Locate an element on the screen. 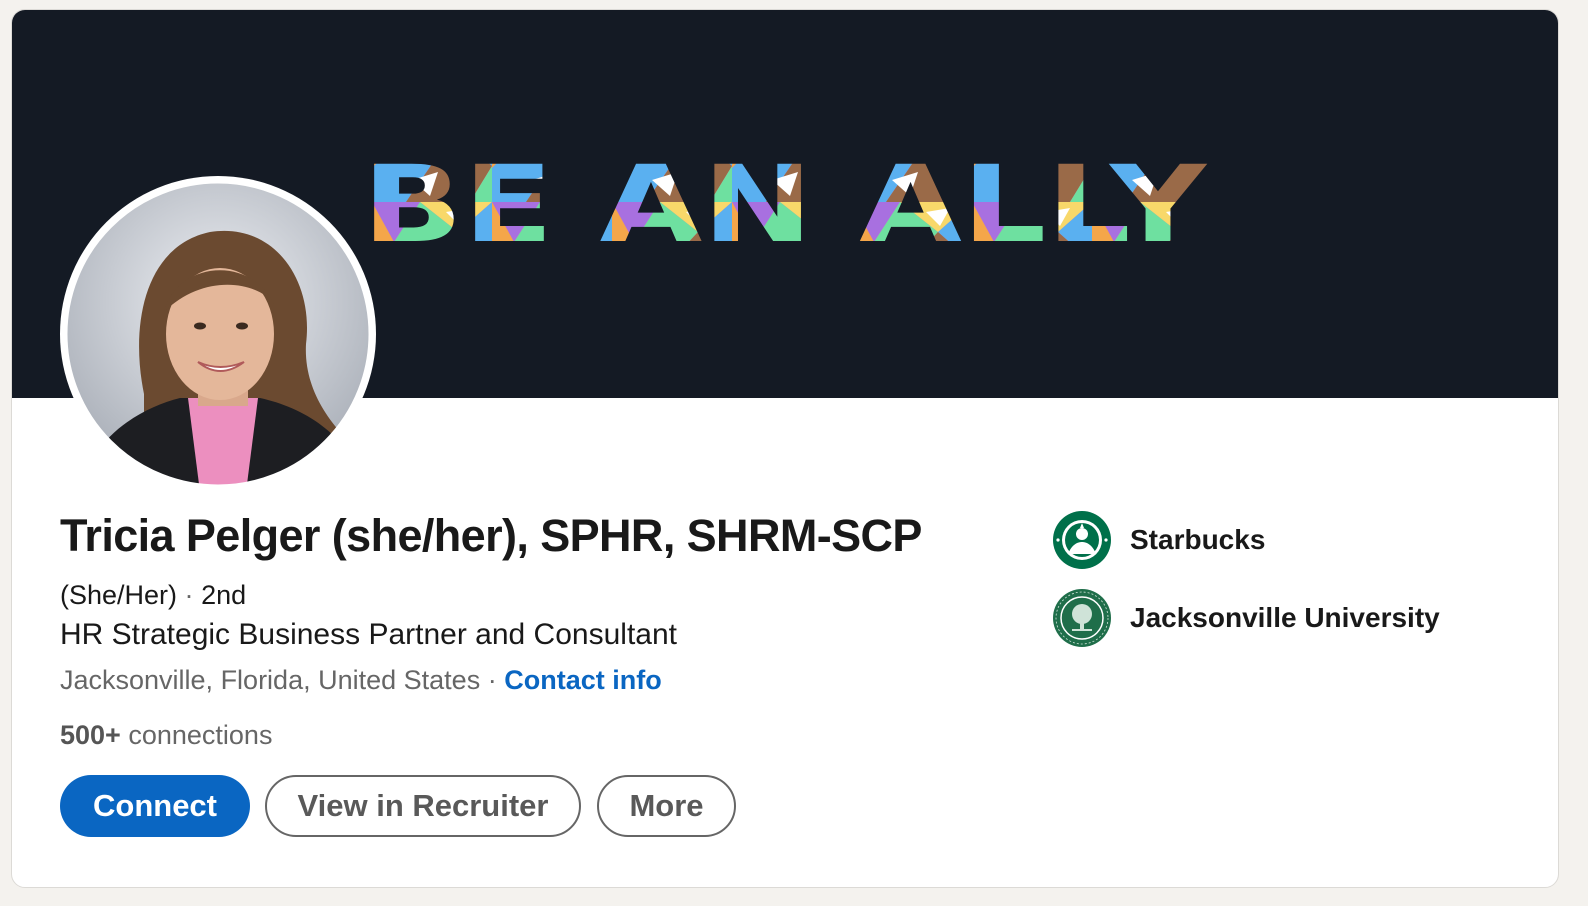 This screenshot has width=1588, height=906. pronouns-degree: (She/Her) · 2nd is located at coordinates (153, 595).